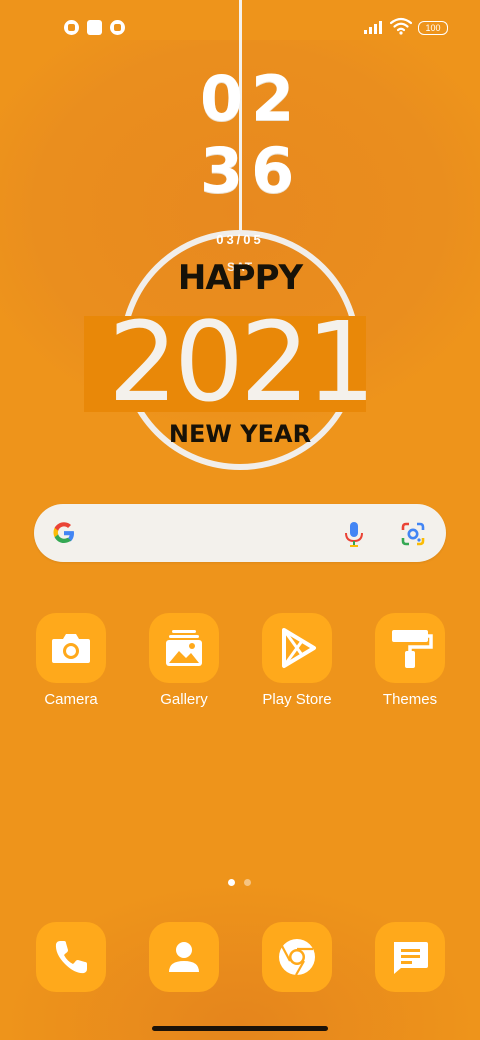  I want to click on wallpaper-happy-text: HAPPY, so click(240, 278).